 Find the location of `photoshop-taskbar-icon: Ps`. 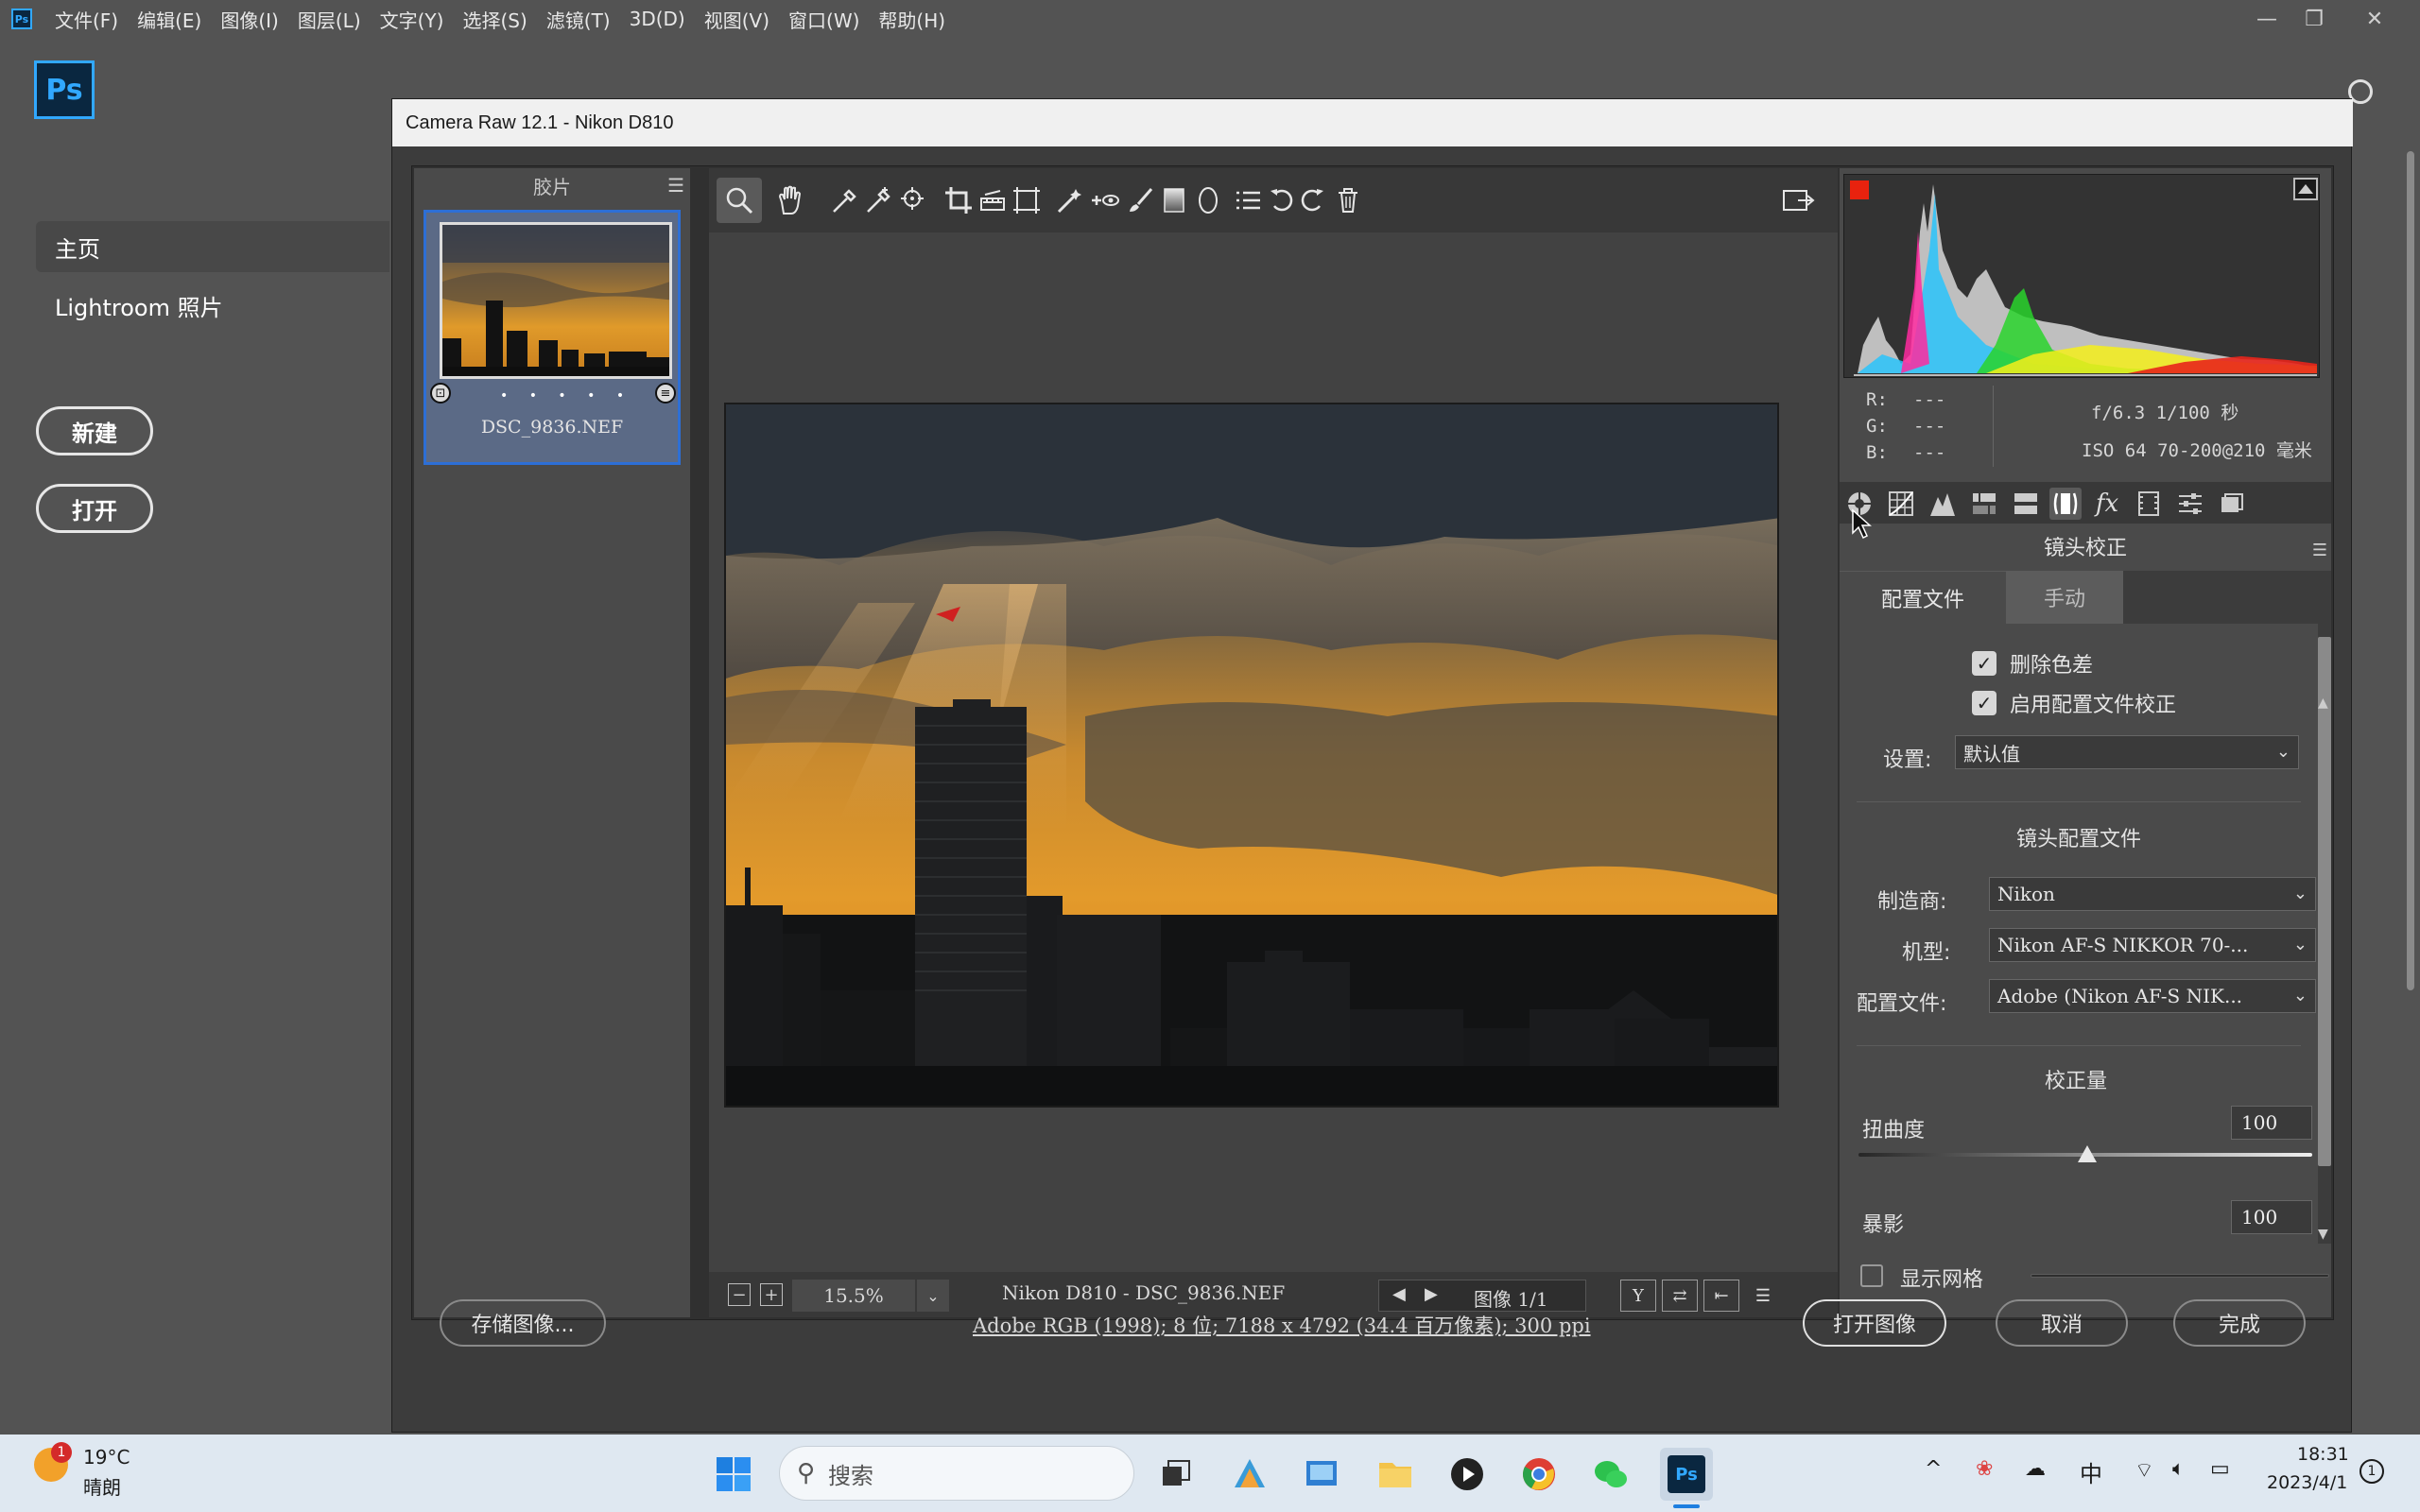

photoshop-taskbar-icon: Ps is located at coordinates (1687, 1474).